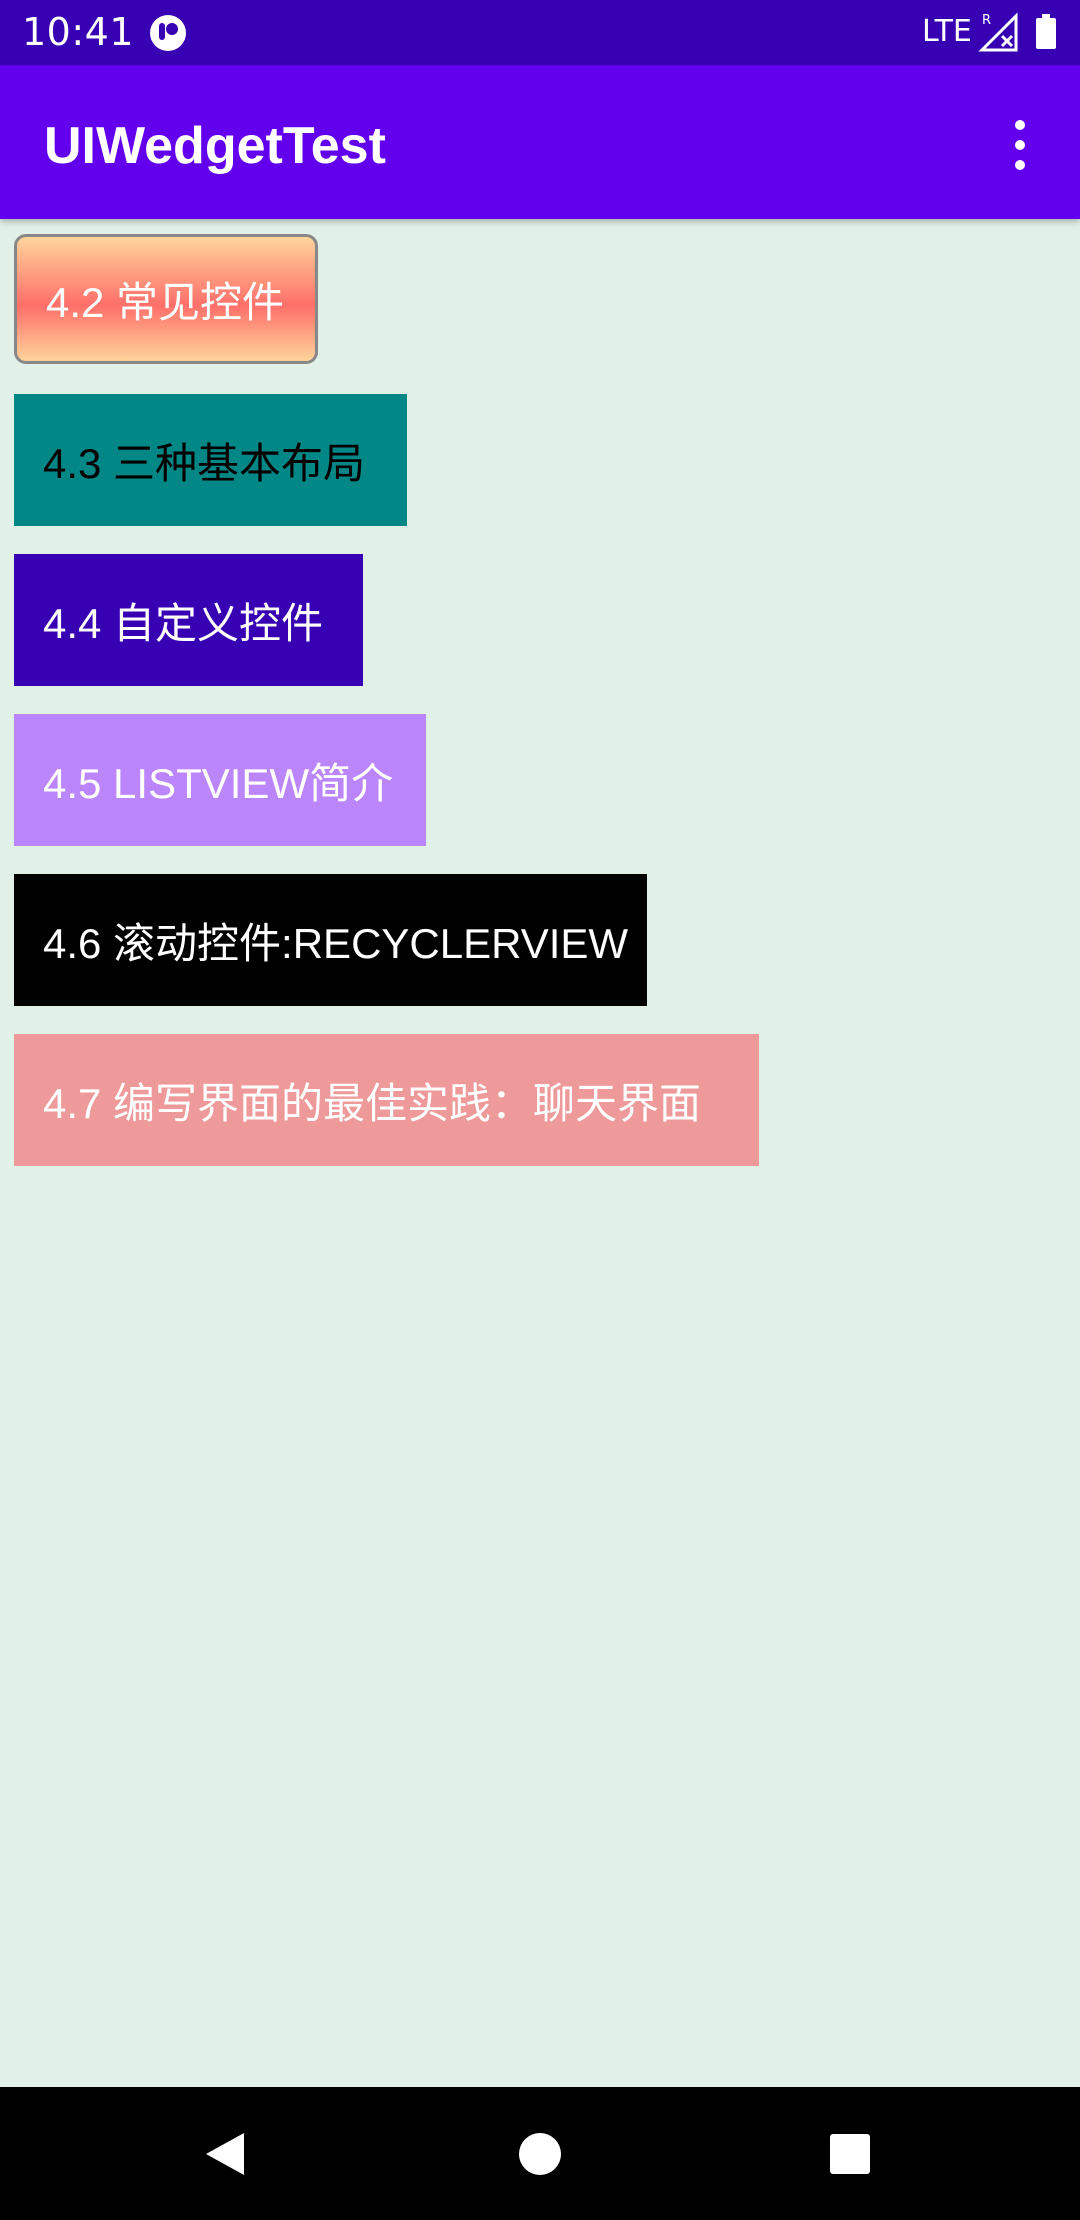 The image size is (1080, 2220). I want to click on home-icon, so click(540, 2154).